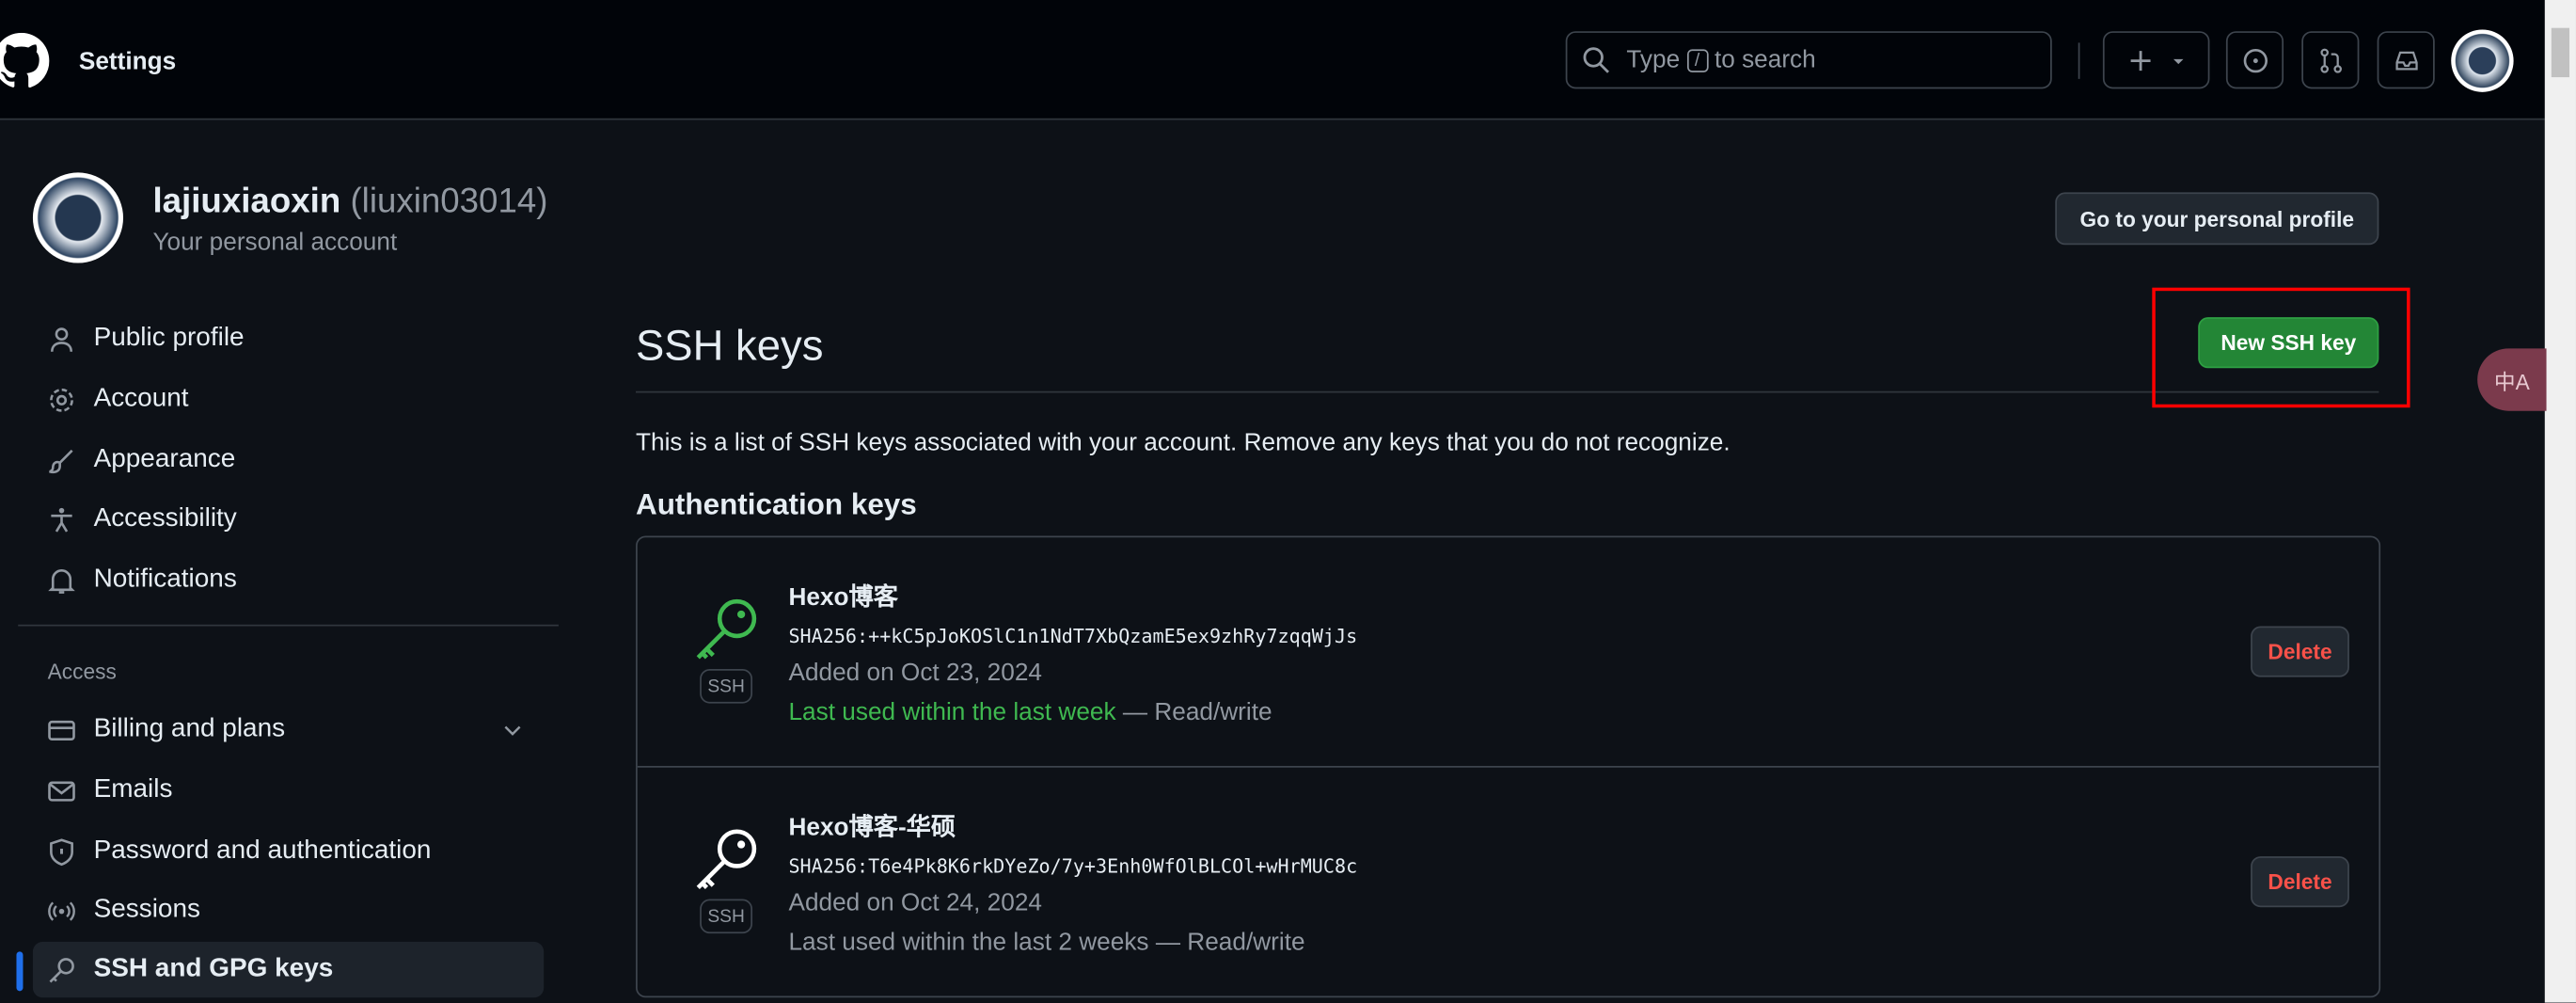  What do you see at coordinates (25, 60) in the screenshot?
I see `github-logo` at bounding box center [25, 60].